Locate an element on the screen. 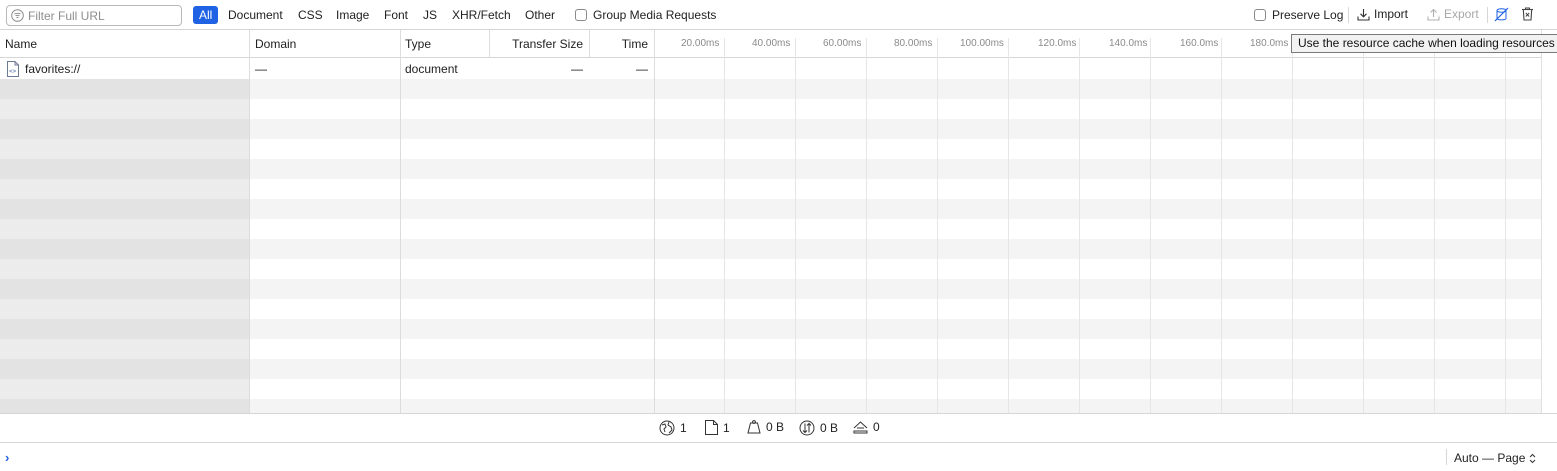  globe-icon is located at coordinates (667, 428).